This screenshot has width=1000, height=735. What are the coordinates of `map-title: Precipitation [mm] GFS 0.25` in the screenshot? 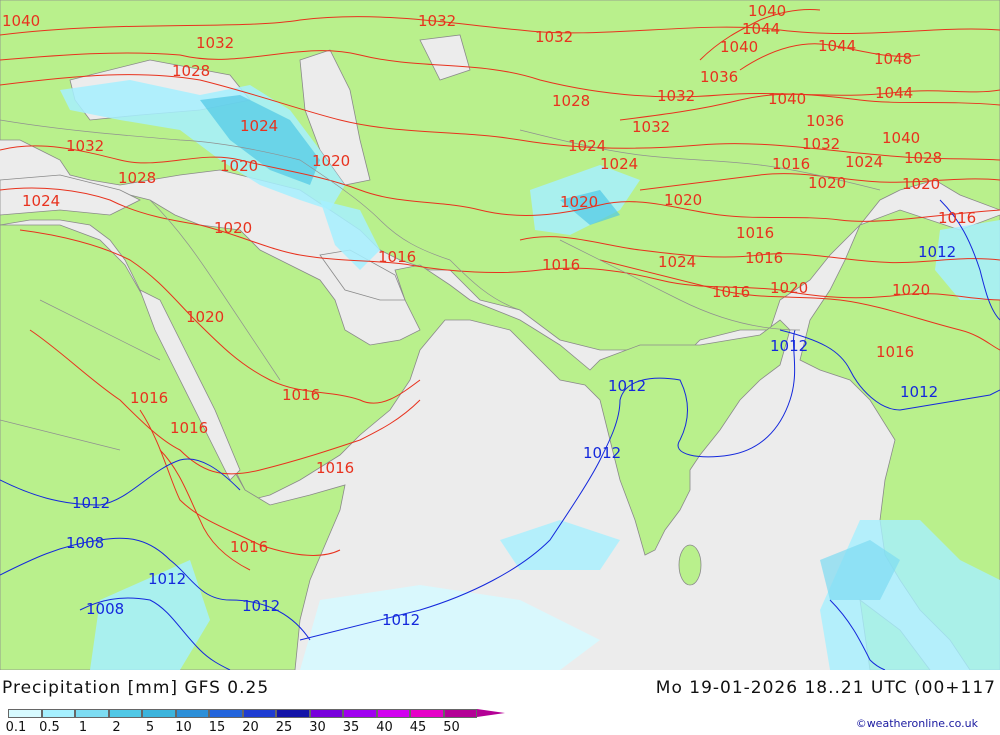 It's located at (136, 688).